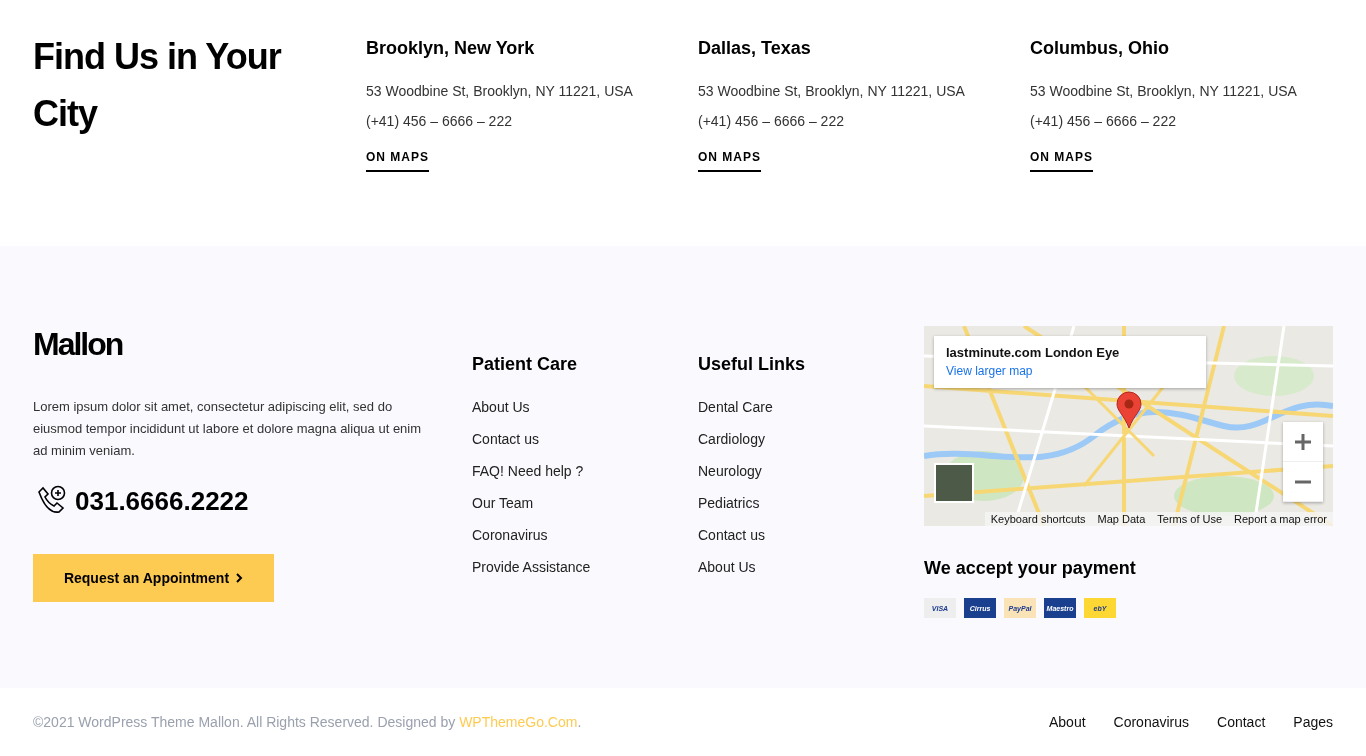 This screenshot has height=756, width=1366. What do you see at coordinates (1030, 568) in the screenshot?
I see `payment-title: We accept your payment` at bounding box center [1030, 568].